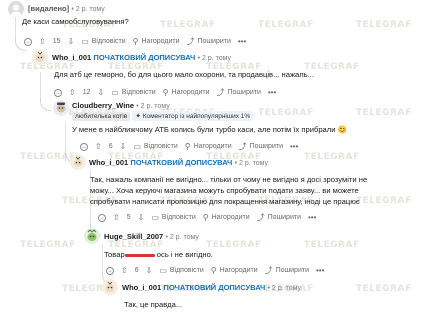  I want to click on thread-line, so click(102, 258).